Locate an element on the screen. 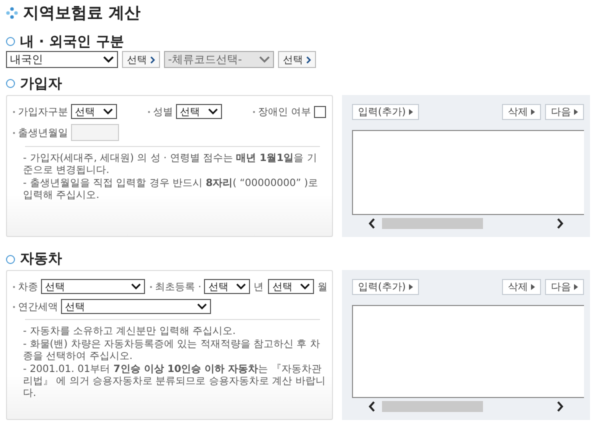 This screenshot has height=422, width=600. field-label: 성별 is located at coordinates (162, 112).